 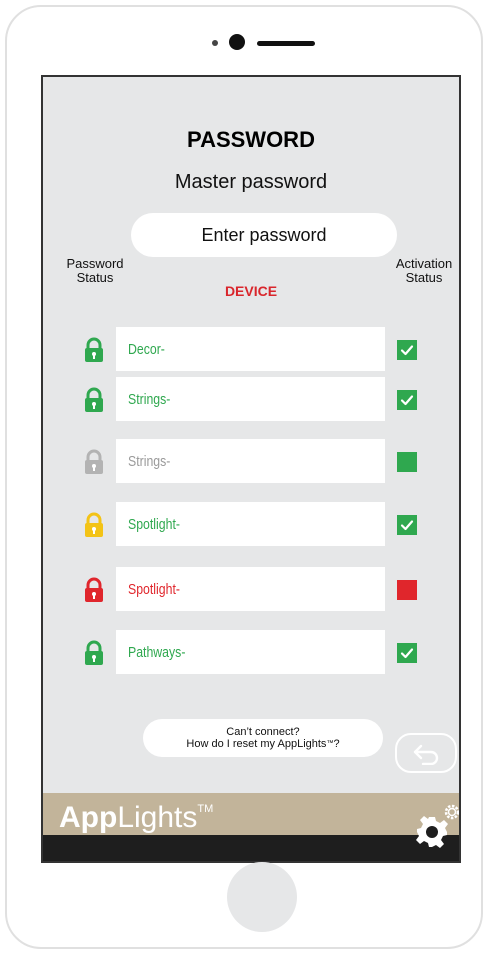 What do you see at coordinates (95, 270) in the screenshot?
I see `password-status-header: Password Status` at bounding box center [95, 270].